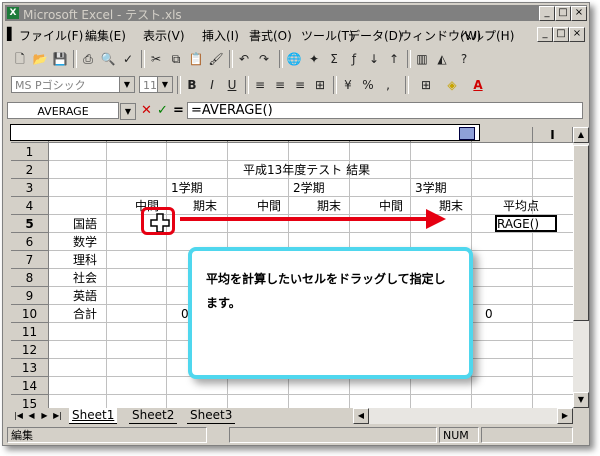 This screenshot has height=456, width=600. What do you see at coordinates (348, 85) in the screenshot?
I see `currency-icon: ¥` at bounding box center [348, 85].